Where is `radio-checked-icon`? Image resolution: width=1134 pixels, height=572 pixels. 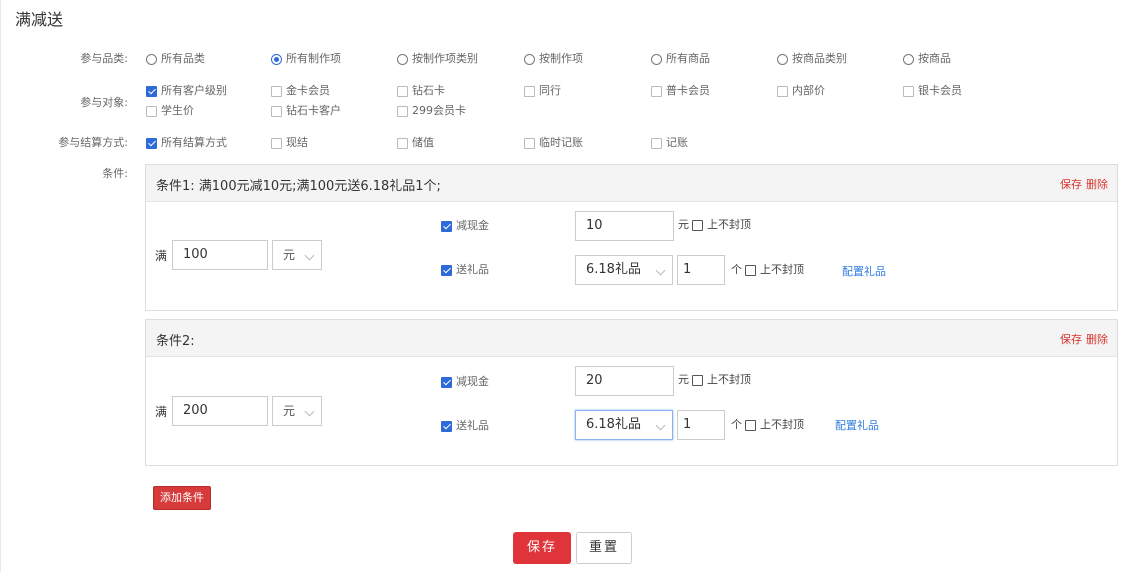 radio-checked-icon is located at coordinates (276, 59).